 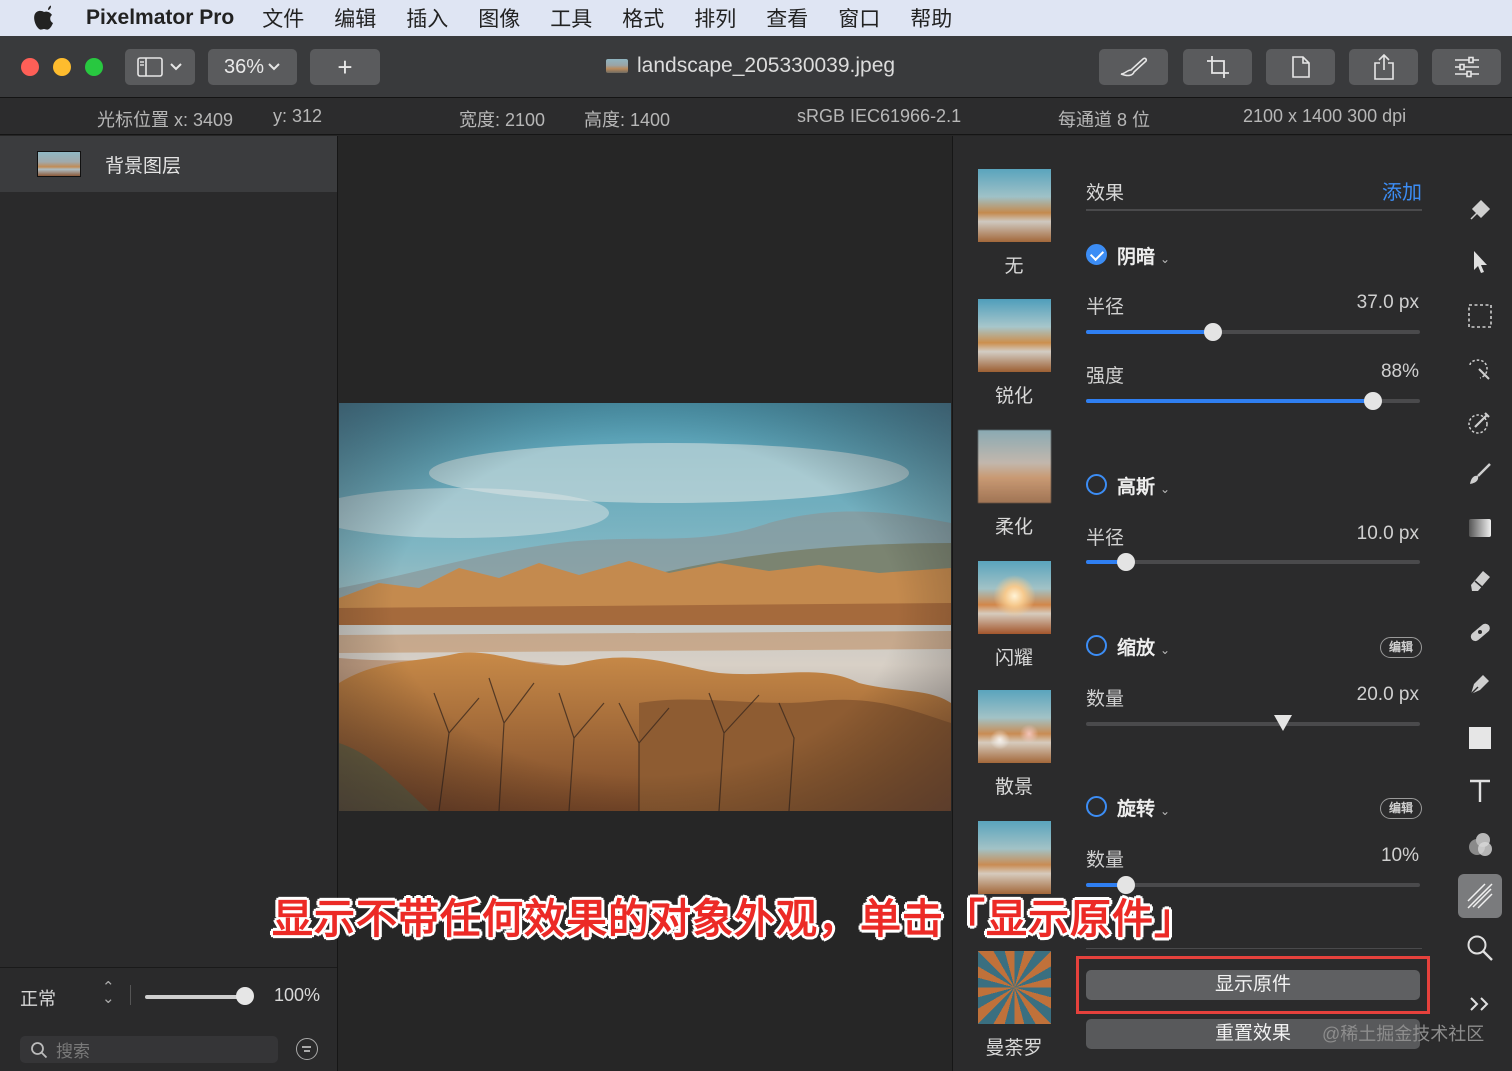 I want to click on layer-row: 背景图层, so click(x=168, y=164).